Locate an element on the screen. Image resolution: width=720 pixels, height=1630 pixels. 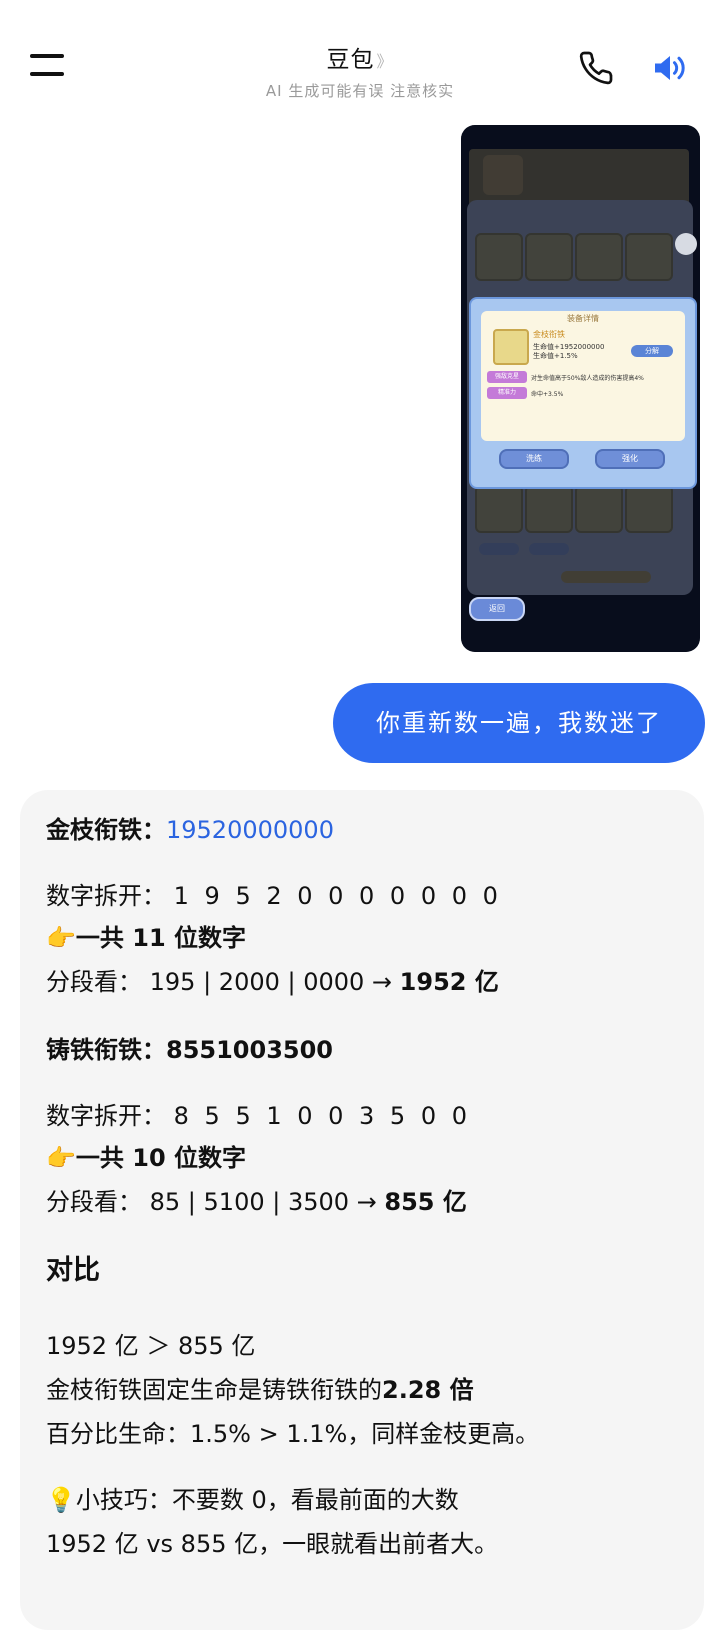
item2-digits: 数字拆开： 8 5 5 1 0 0 3 5 0 0 is located at coordinates (258, 1113).